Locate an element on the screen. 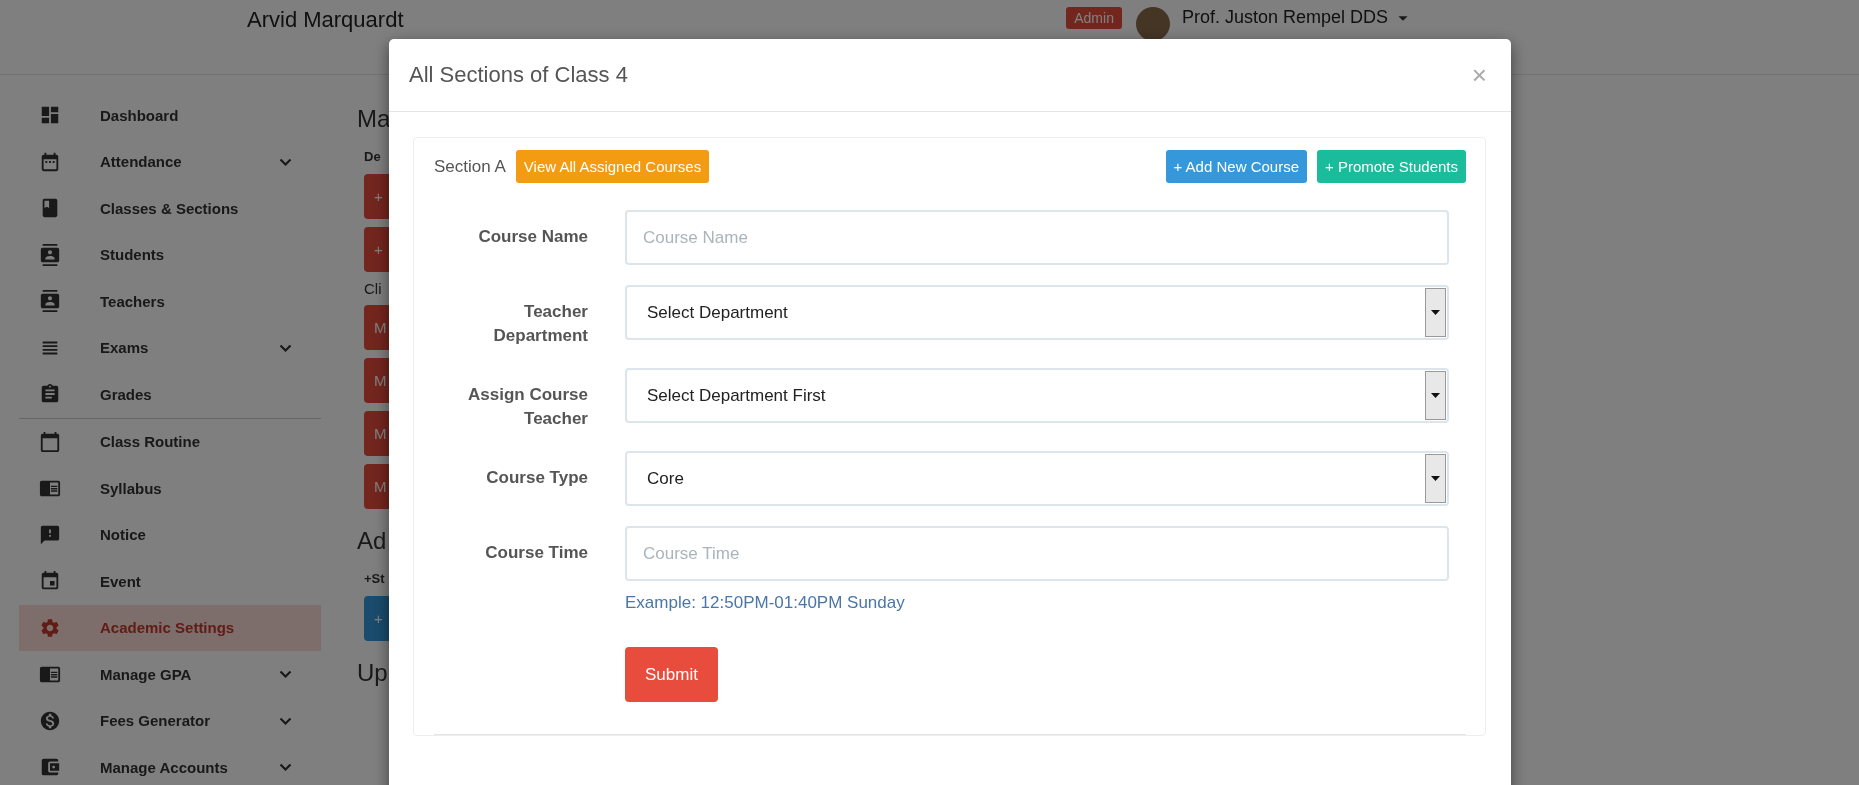  sidebar-label: Syllabus is located at coordinates (131, 488).